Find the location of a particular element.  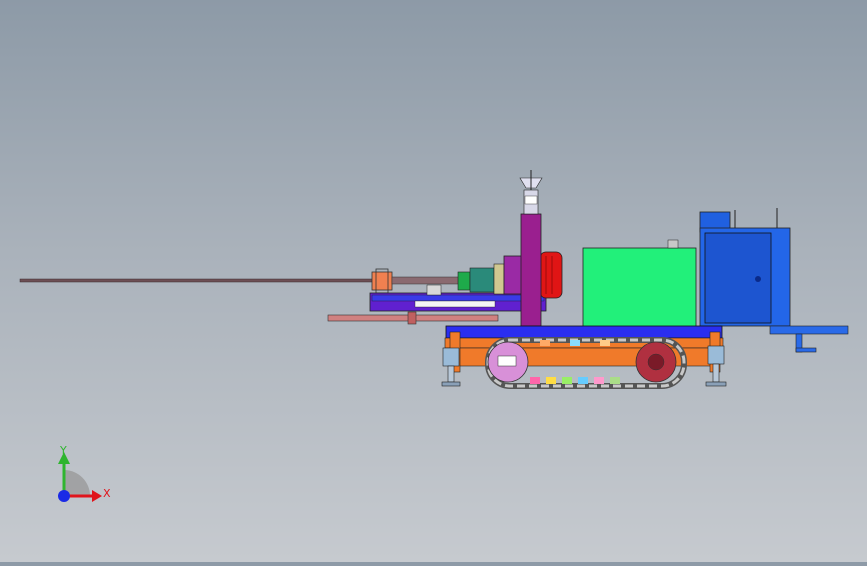

hydraulic-tank is located at coordinates (639, 284).